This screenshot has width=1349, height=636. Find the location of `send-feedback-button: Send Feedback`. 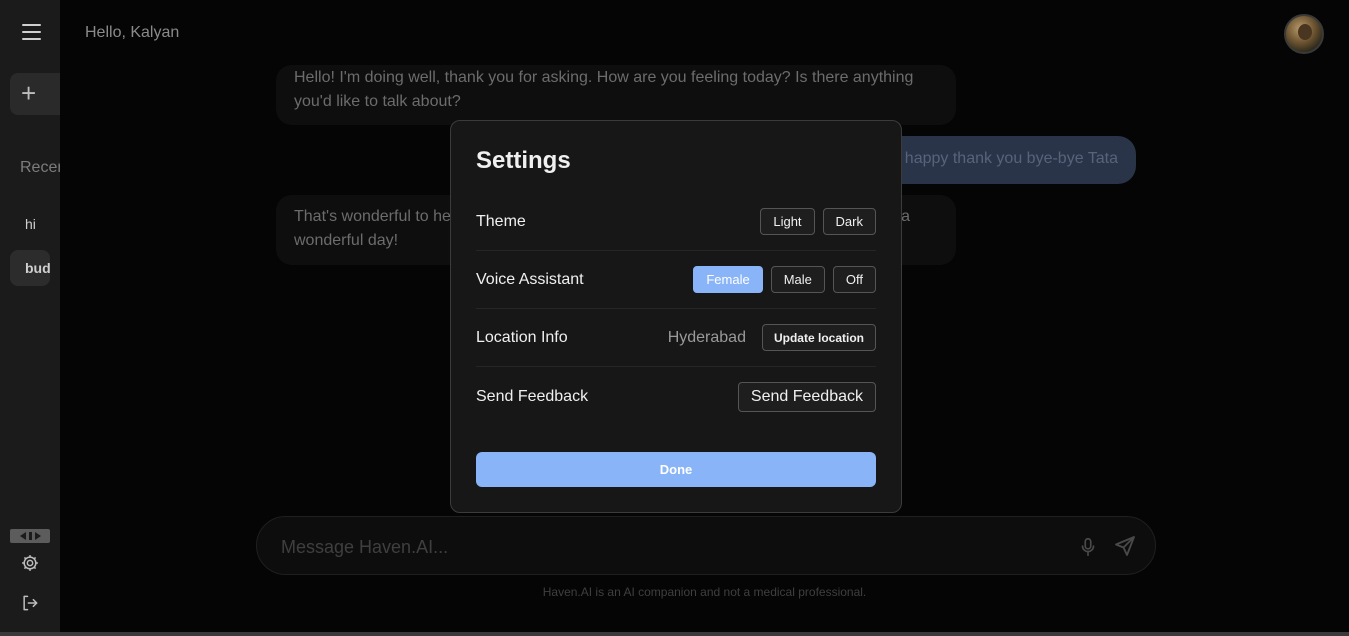

send-feedback-button: Send Feedback is located at coordinates (806, 397).